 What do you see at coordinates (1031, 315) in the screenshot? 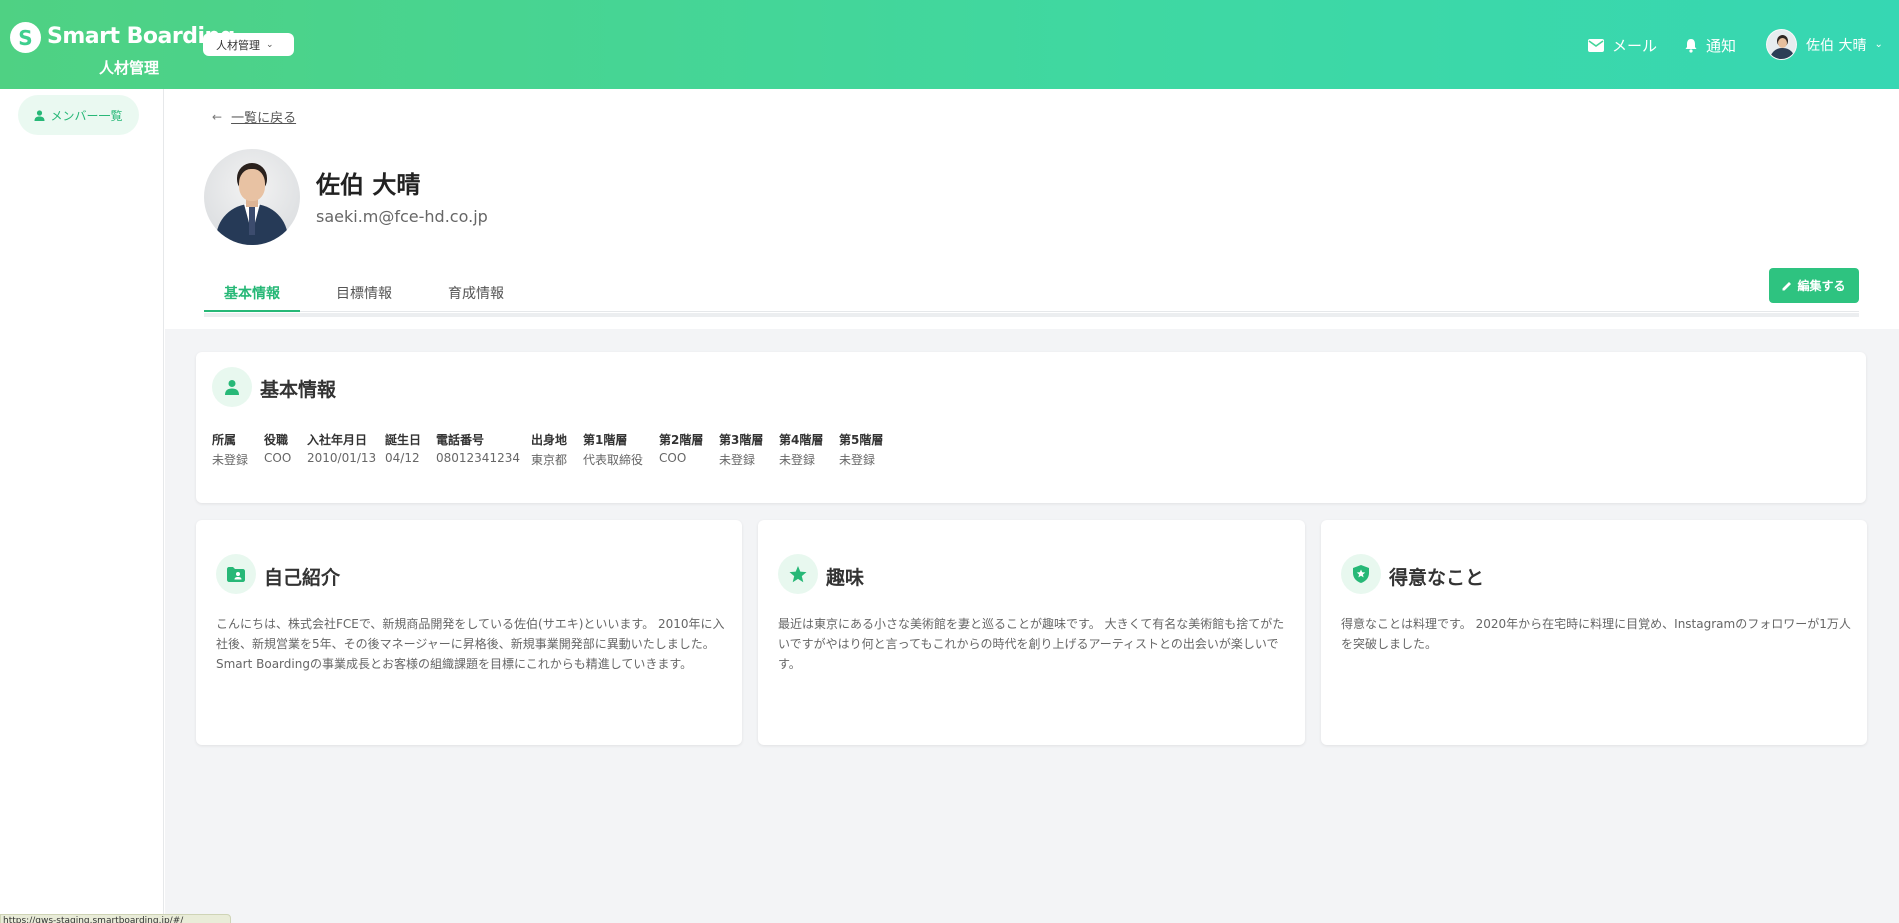
I see `tab-divider` at bounding box center [1031, 315].